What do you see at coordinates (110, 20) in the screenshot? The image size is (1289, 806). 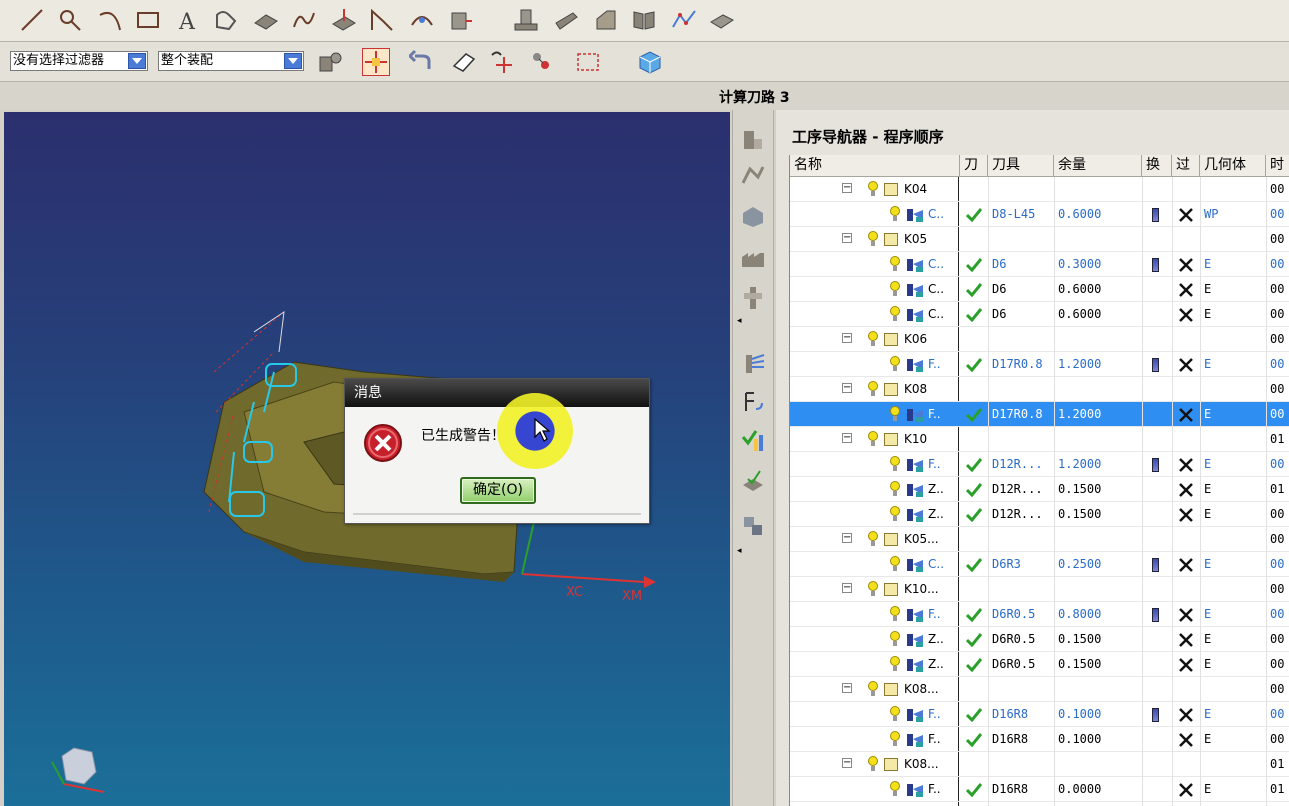 I see `arc-icon` at bounding box center [110, 20].